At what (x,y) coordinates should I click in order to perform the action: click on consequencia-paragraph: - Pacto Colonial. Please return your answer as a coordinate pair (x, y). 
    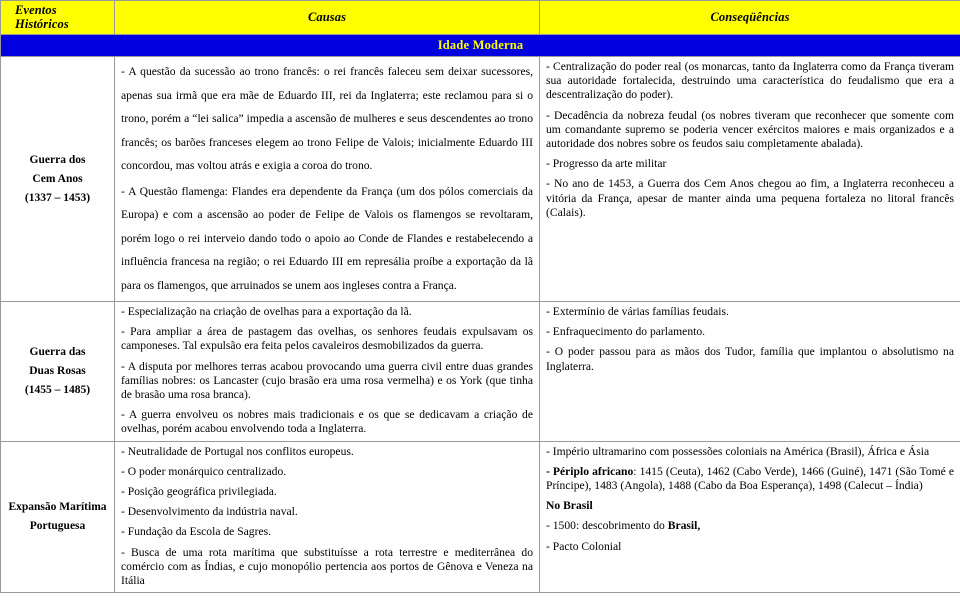
    Looking at the image, I should click on (750, 547).